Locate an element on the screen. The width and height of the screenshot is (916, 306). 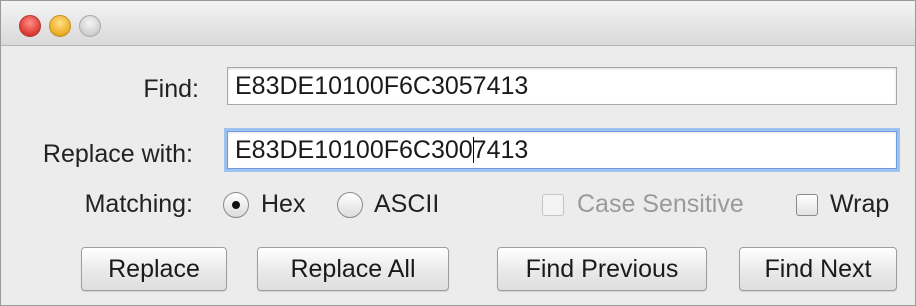
find-input-value: E83DE10100F6C3057413 is located at coordinates (382, 86).